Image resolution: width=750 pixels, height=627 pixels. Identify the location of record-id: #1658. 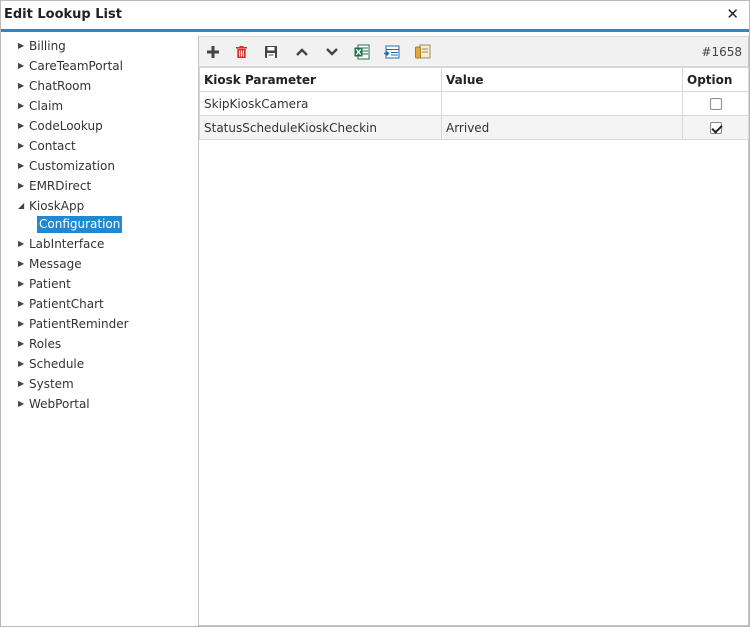
(721, 52).